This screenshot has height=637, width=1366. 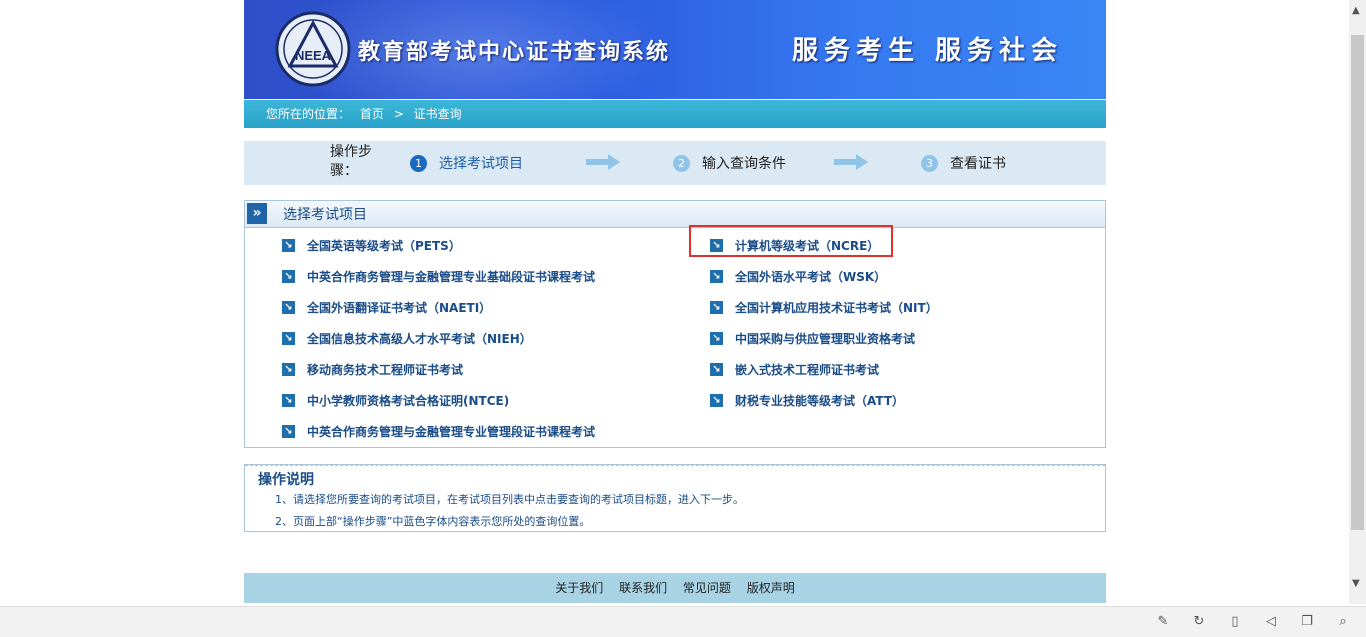 I want to click on dashed-divider, so click(x=675, y=465).